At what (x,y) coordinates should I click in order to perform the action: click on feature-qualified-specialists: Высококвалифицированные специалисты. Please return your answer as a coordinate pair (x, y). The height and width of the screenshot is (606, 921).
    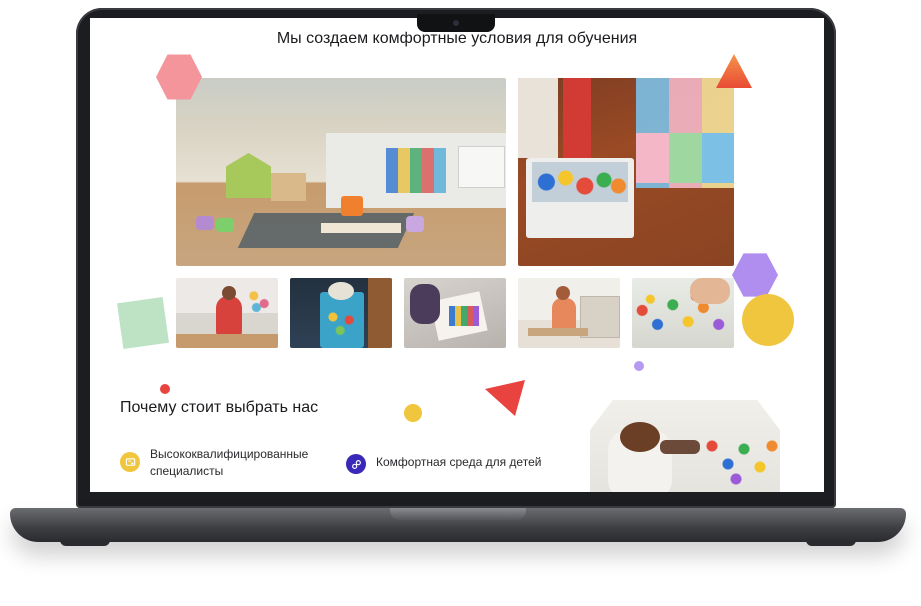
    Looking at the image, I should click on (225, 463).